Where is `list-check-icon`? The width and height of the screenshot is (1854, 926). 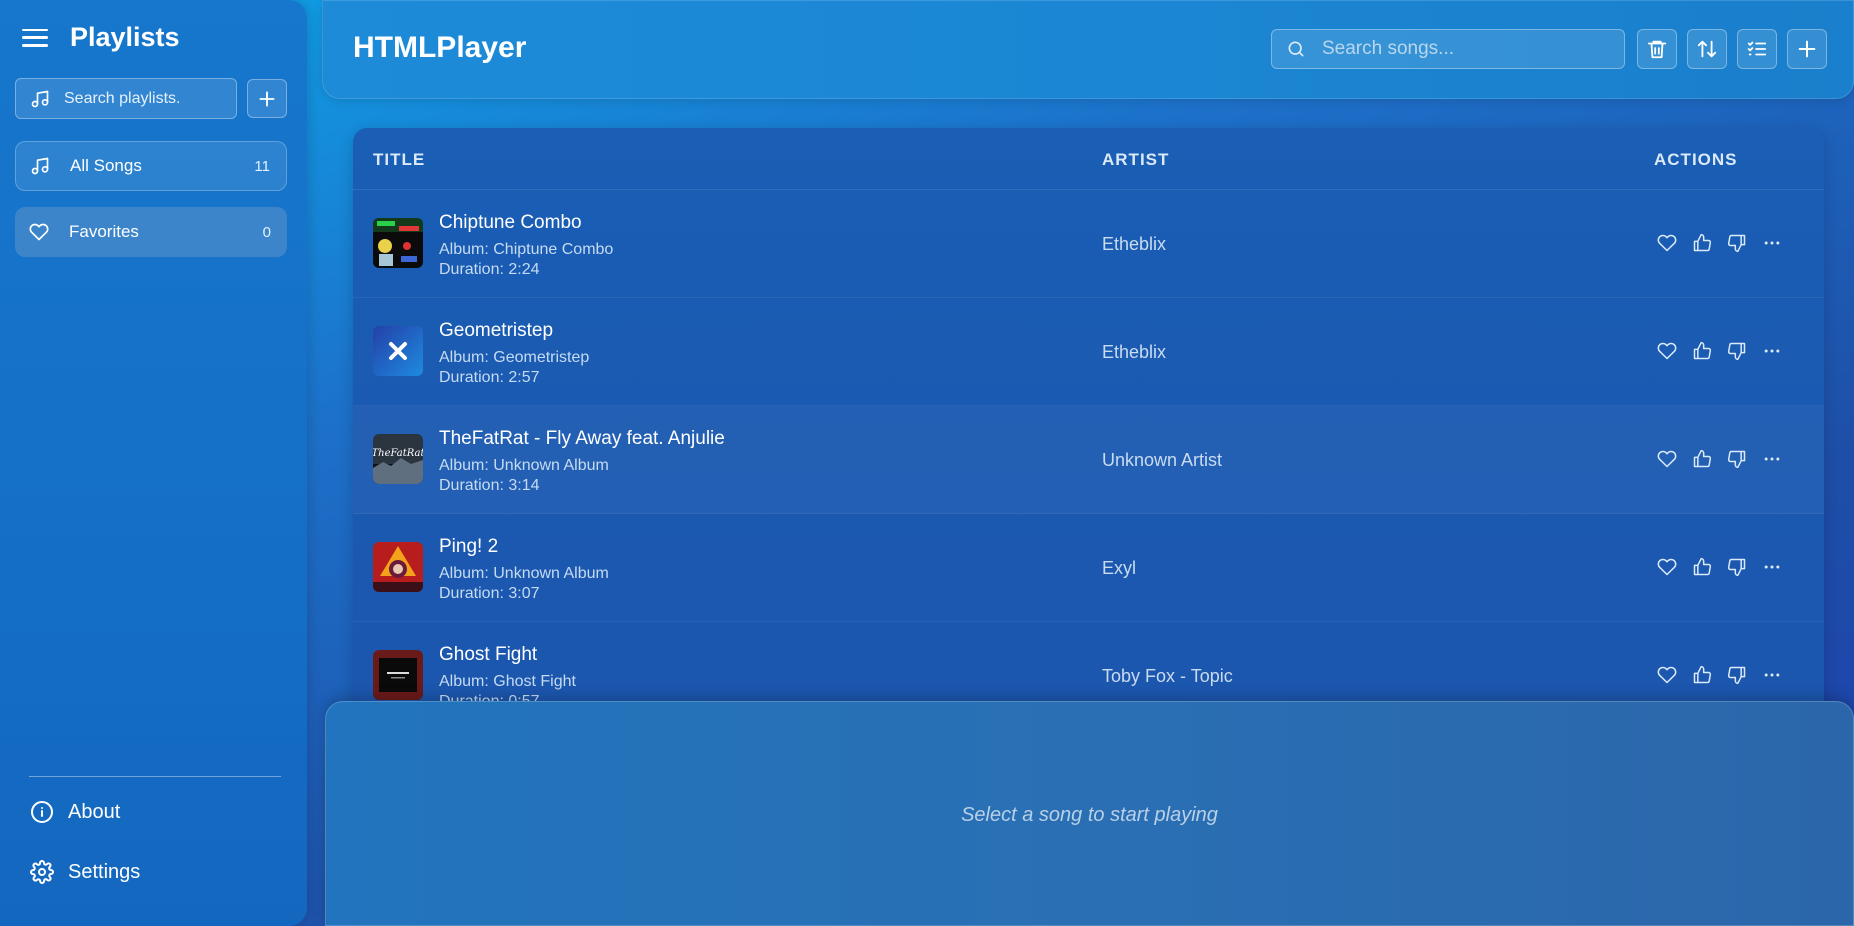 list-check-icon is located at coordinates (1757, 48).